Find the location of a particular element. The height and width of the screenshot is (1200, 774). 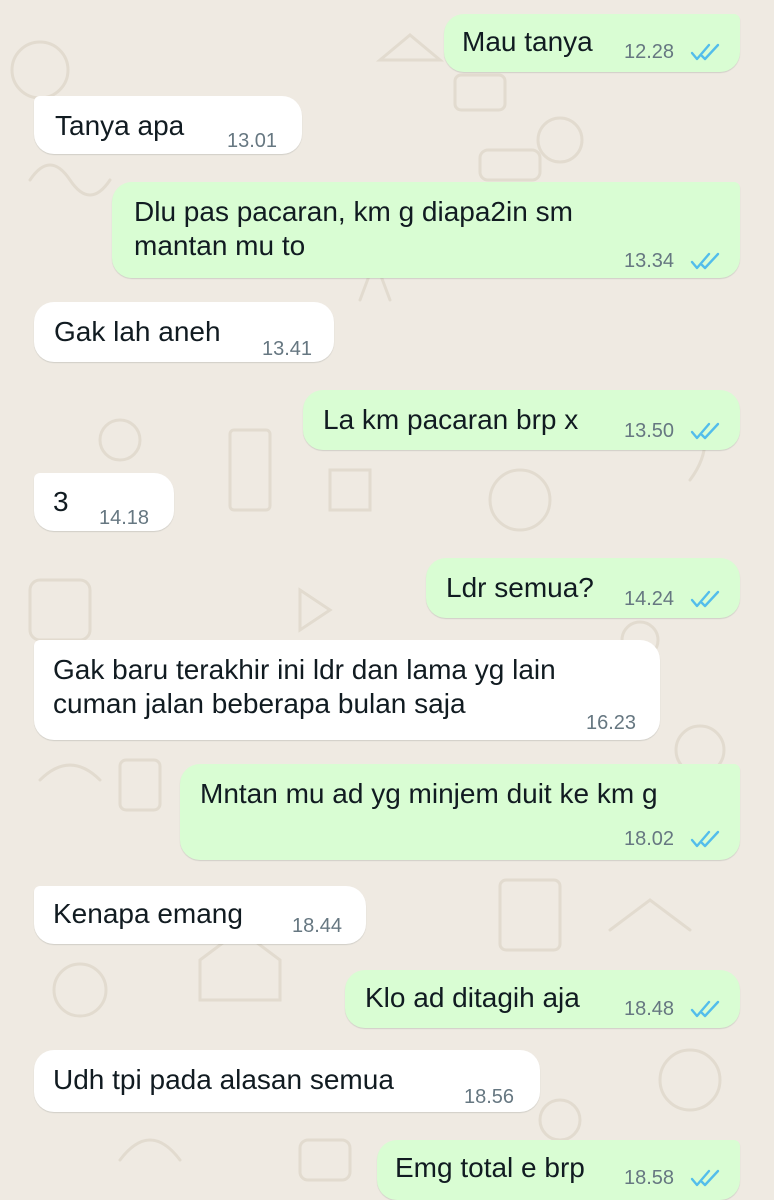

outgoing-message-bubble: Mau tanya 12.28 is located at coordinates (592, 43).